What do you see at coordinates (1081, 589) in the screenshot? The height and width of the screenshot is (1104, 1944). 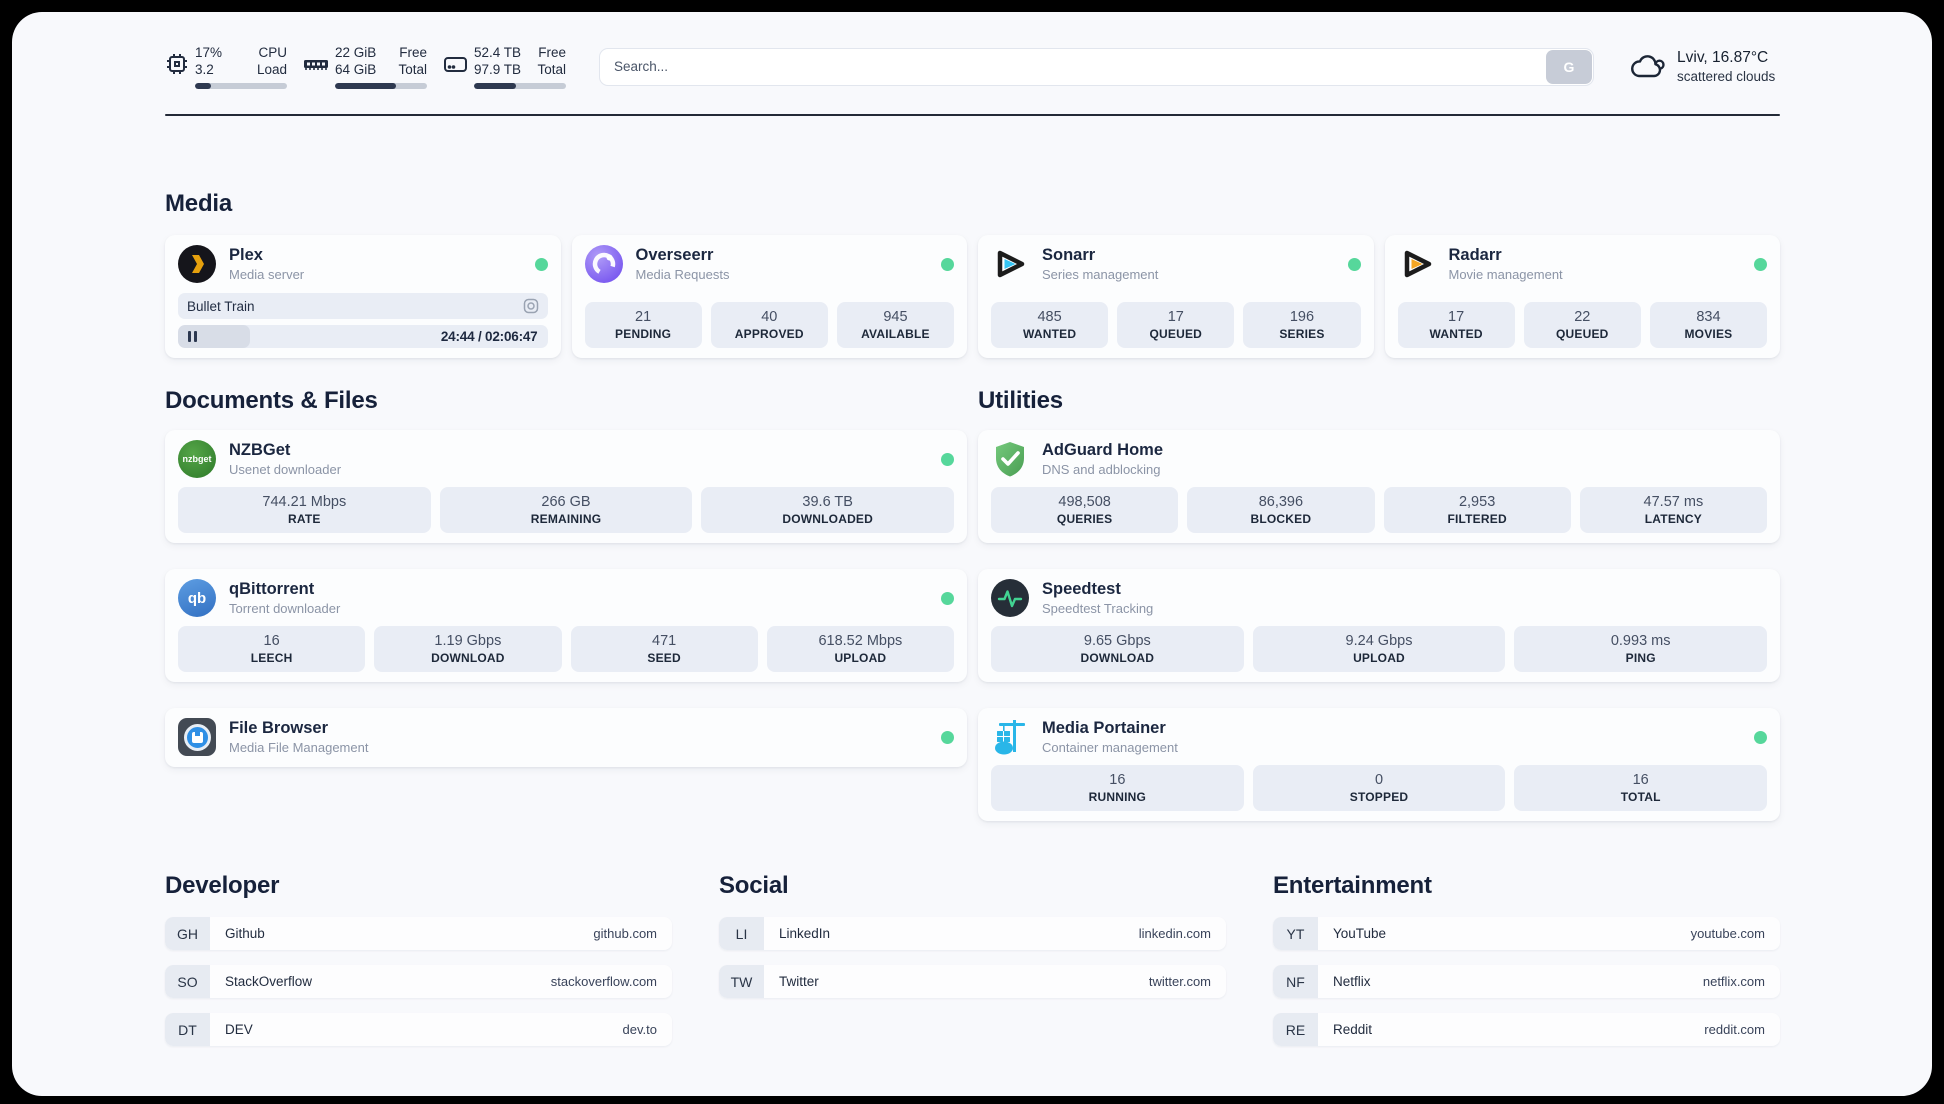 I see `app-name: Speedtest` at bounding box center [1081, 589].